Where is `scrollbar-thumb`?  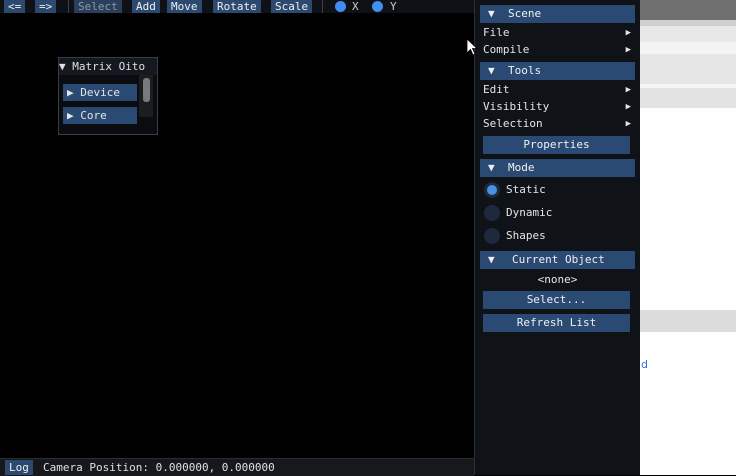
scrollbar-thumb is located at coordinates (146, 90).